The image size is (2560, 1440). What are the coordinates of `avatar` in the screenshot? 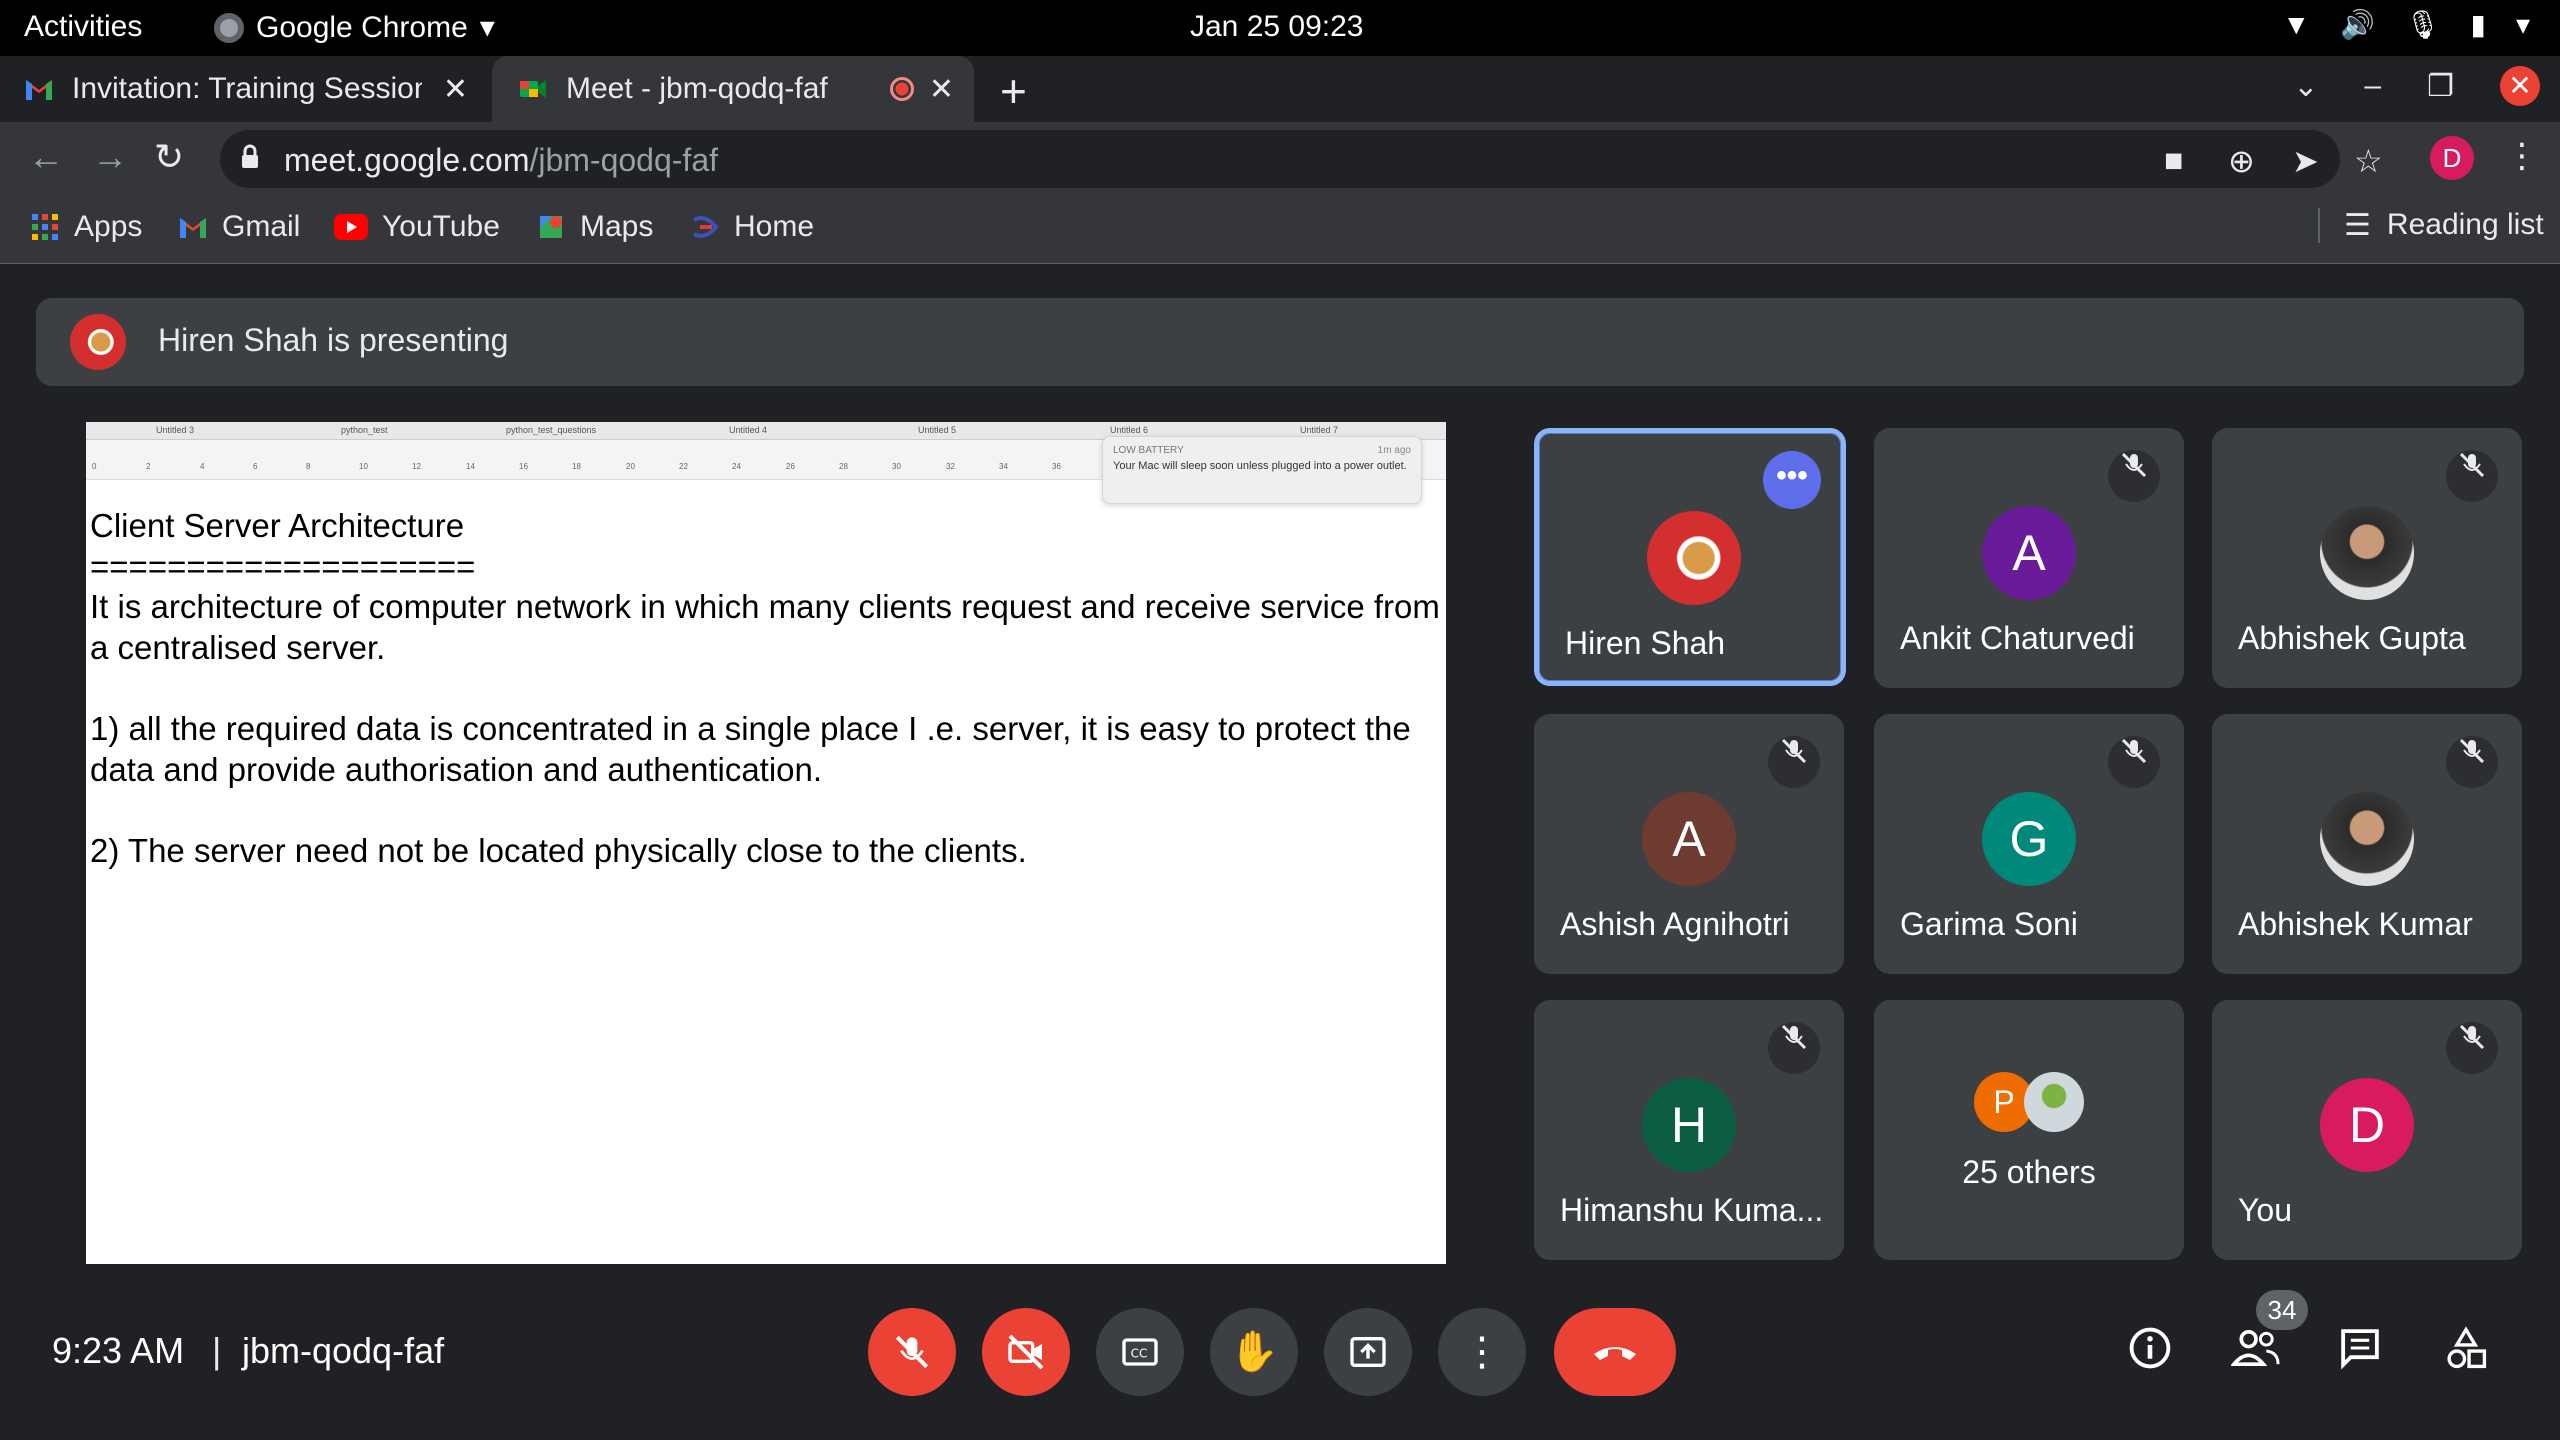 It's located at (1694, 558).